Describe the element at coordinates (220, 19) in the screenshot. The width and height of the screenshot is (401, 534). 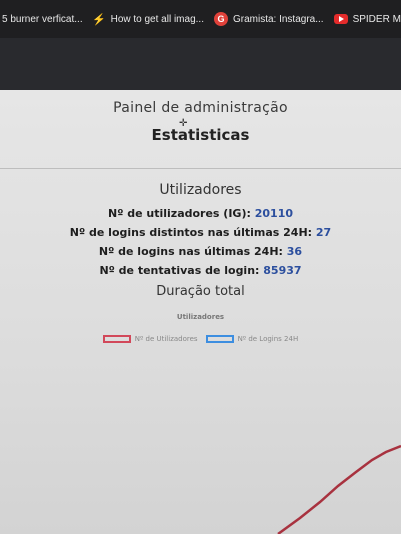
I see `g-icon: G` at that location.